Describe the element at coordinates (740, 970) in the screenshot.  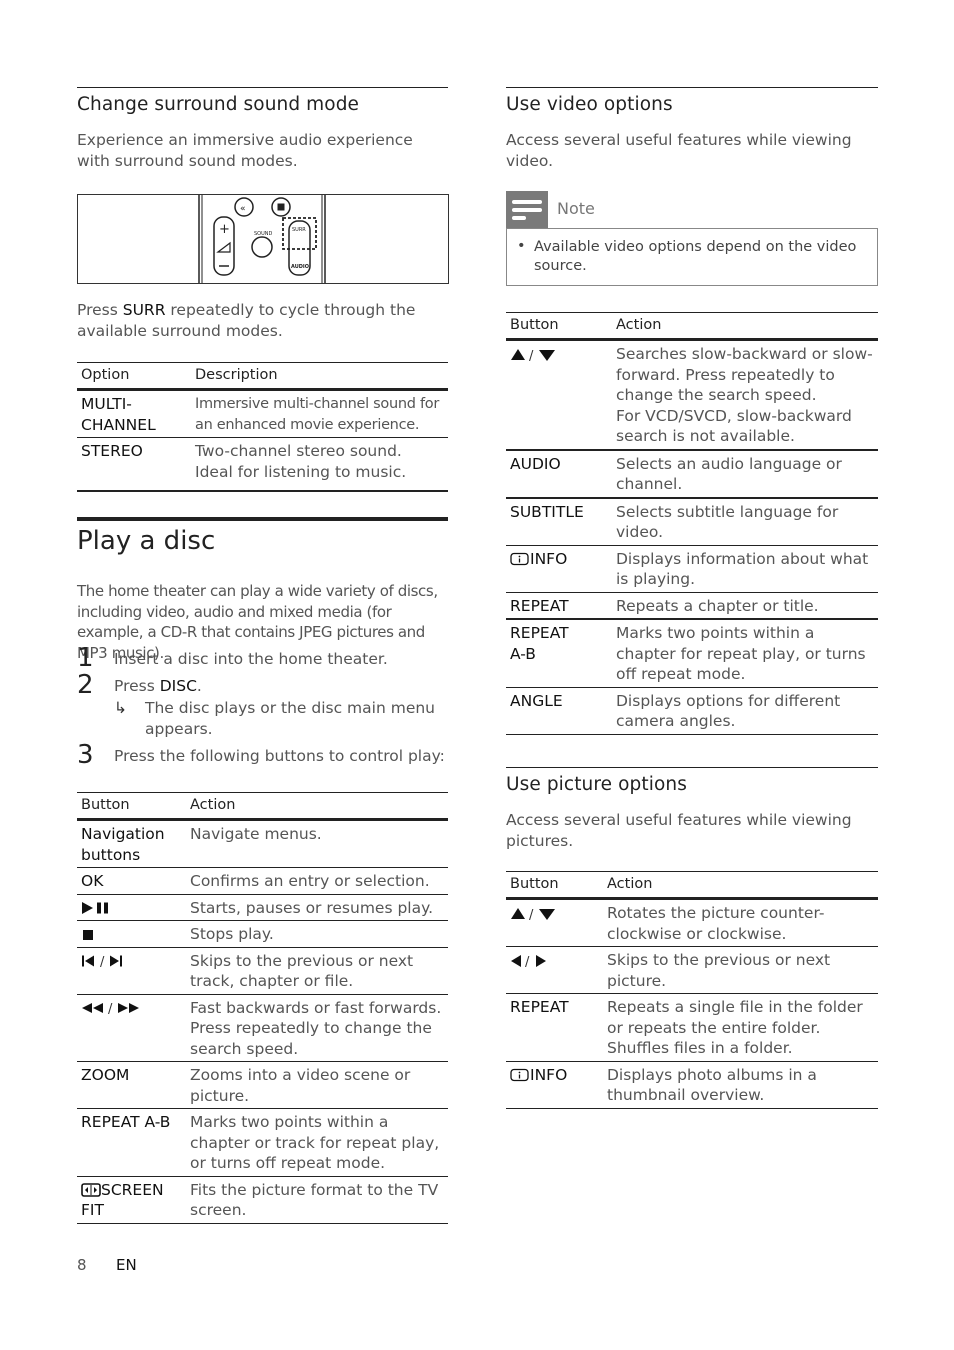
I see `action-cell: Skips to the previous or next picture.` at that location.